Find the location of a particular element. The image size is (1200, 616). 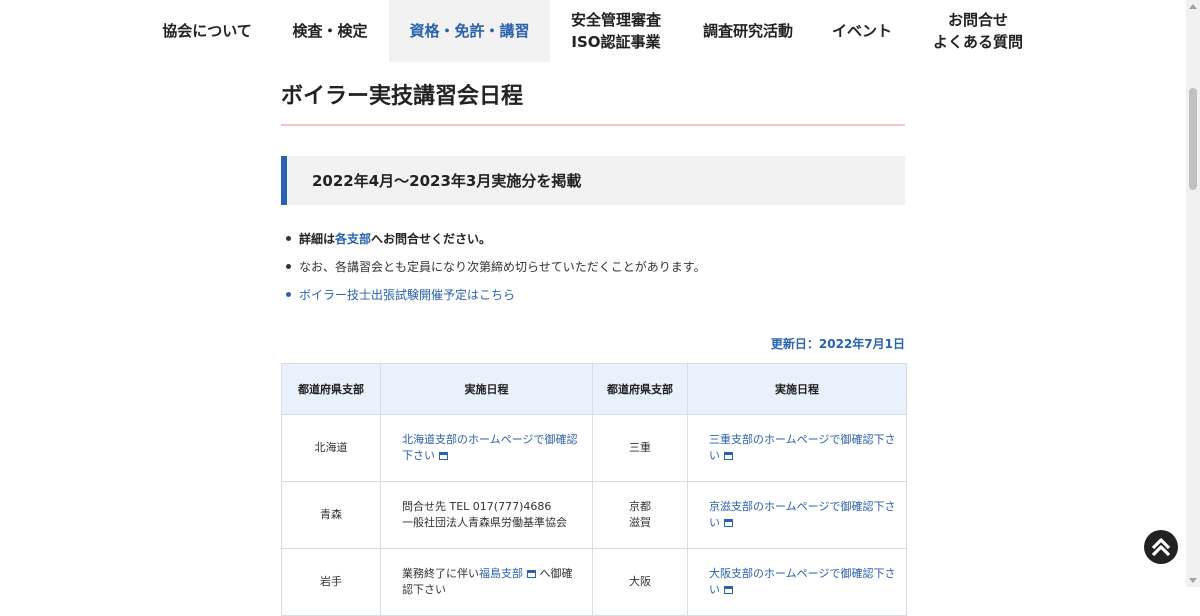

prefecture-cell: 京都 滋賀 is located at coordinates (640, 515).